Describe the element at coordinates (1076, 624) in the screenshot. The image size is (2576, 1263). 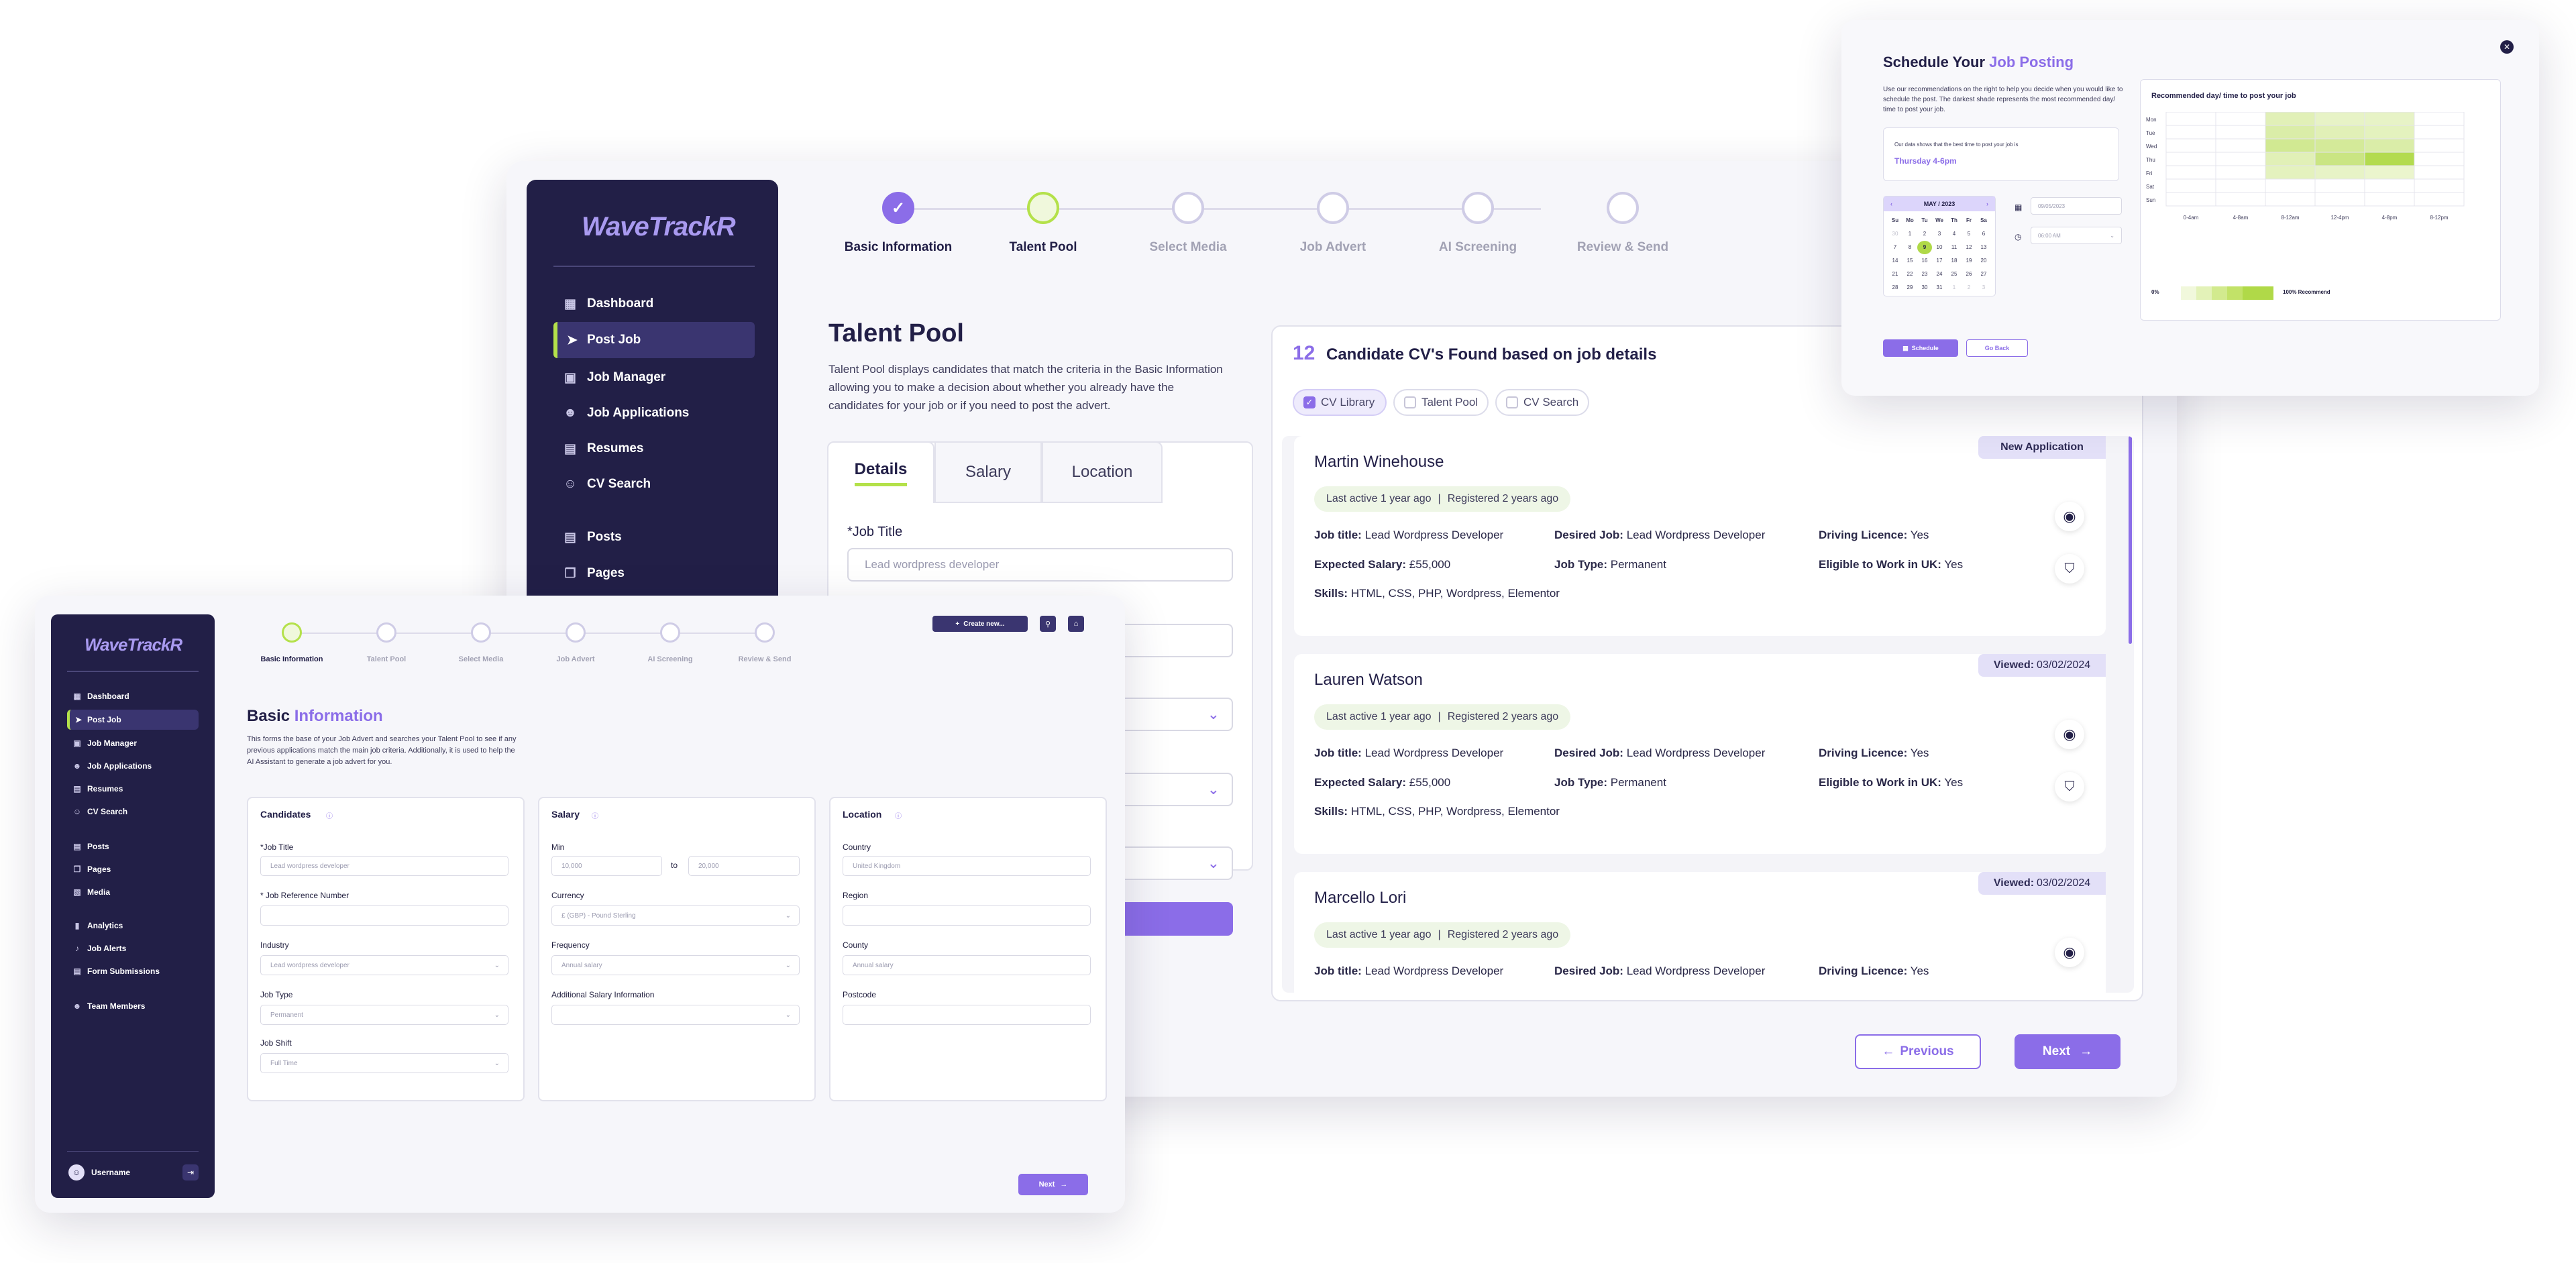
I see `home-button: ⌂` at that location.